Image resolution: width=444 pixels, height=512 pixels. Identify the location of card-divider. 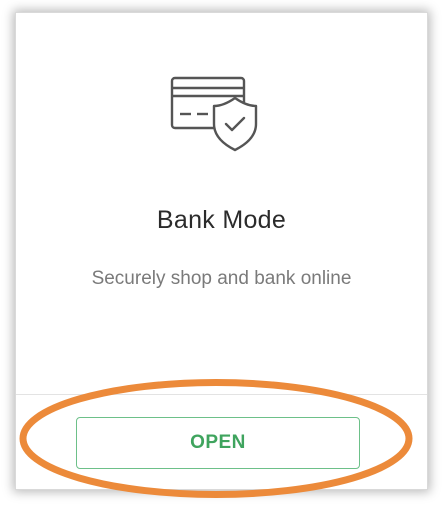
(221, 394).